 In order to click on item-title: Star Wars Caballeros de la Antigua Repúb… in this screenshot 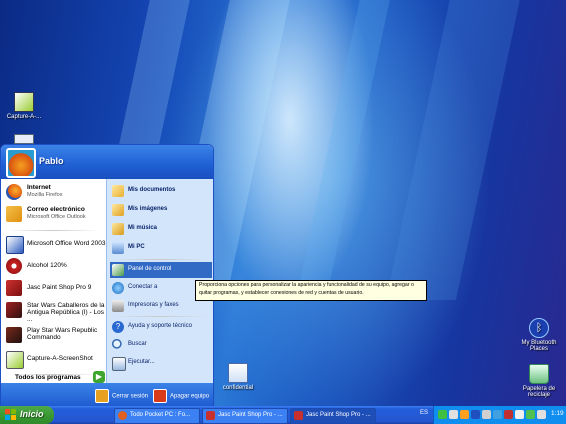, I will do `click(66, 312)`.